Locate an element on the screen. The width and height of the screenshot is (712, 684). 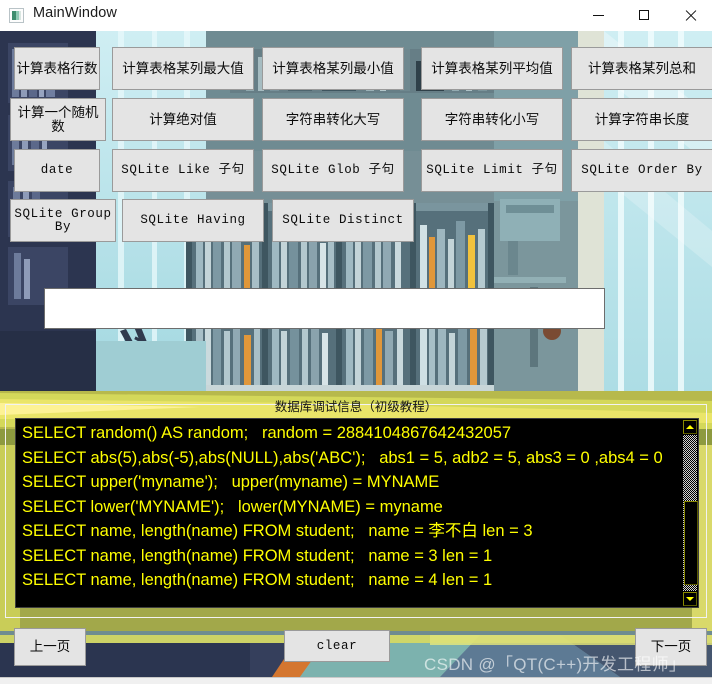
debug-console-scrollbar is located at coordinates (690, 513).